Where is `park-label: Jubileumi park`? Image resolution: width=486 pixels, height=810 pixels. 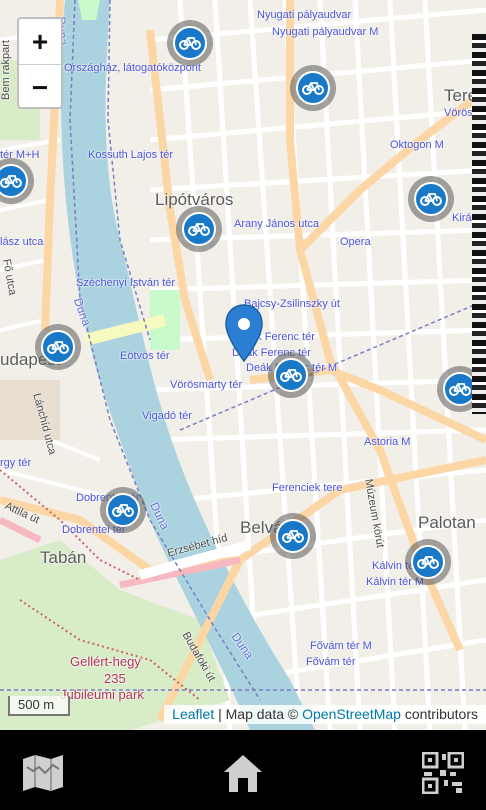
park-label: Jubileumi park is located at coordinates (102, 694).